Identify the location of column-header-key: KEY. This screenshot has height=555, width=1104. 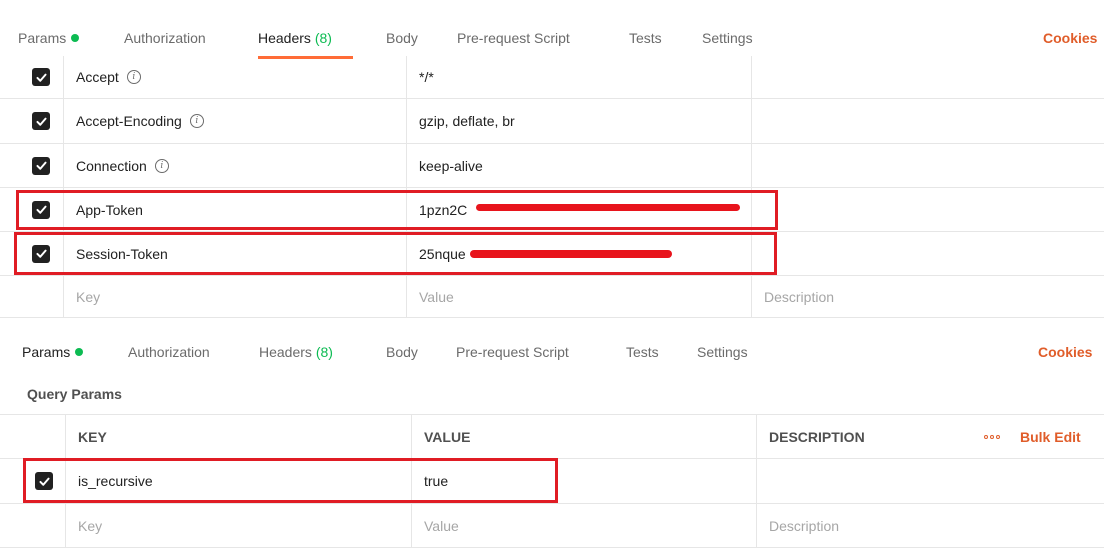
(238, 436).